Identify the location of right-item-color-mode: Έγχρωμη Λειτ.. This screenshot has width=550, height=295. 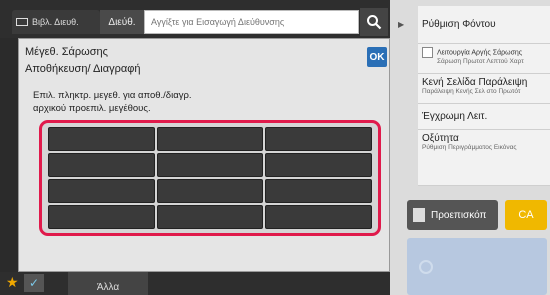
(484, 117).